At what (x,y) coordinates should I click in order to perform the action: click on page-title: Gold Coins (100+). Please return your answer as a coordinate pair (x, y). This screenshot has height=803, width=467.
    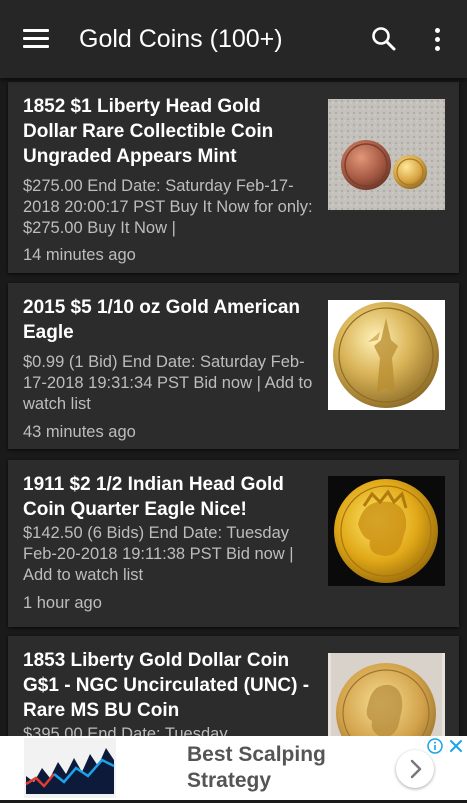
    Looking at the image, I should click on (181, 39).